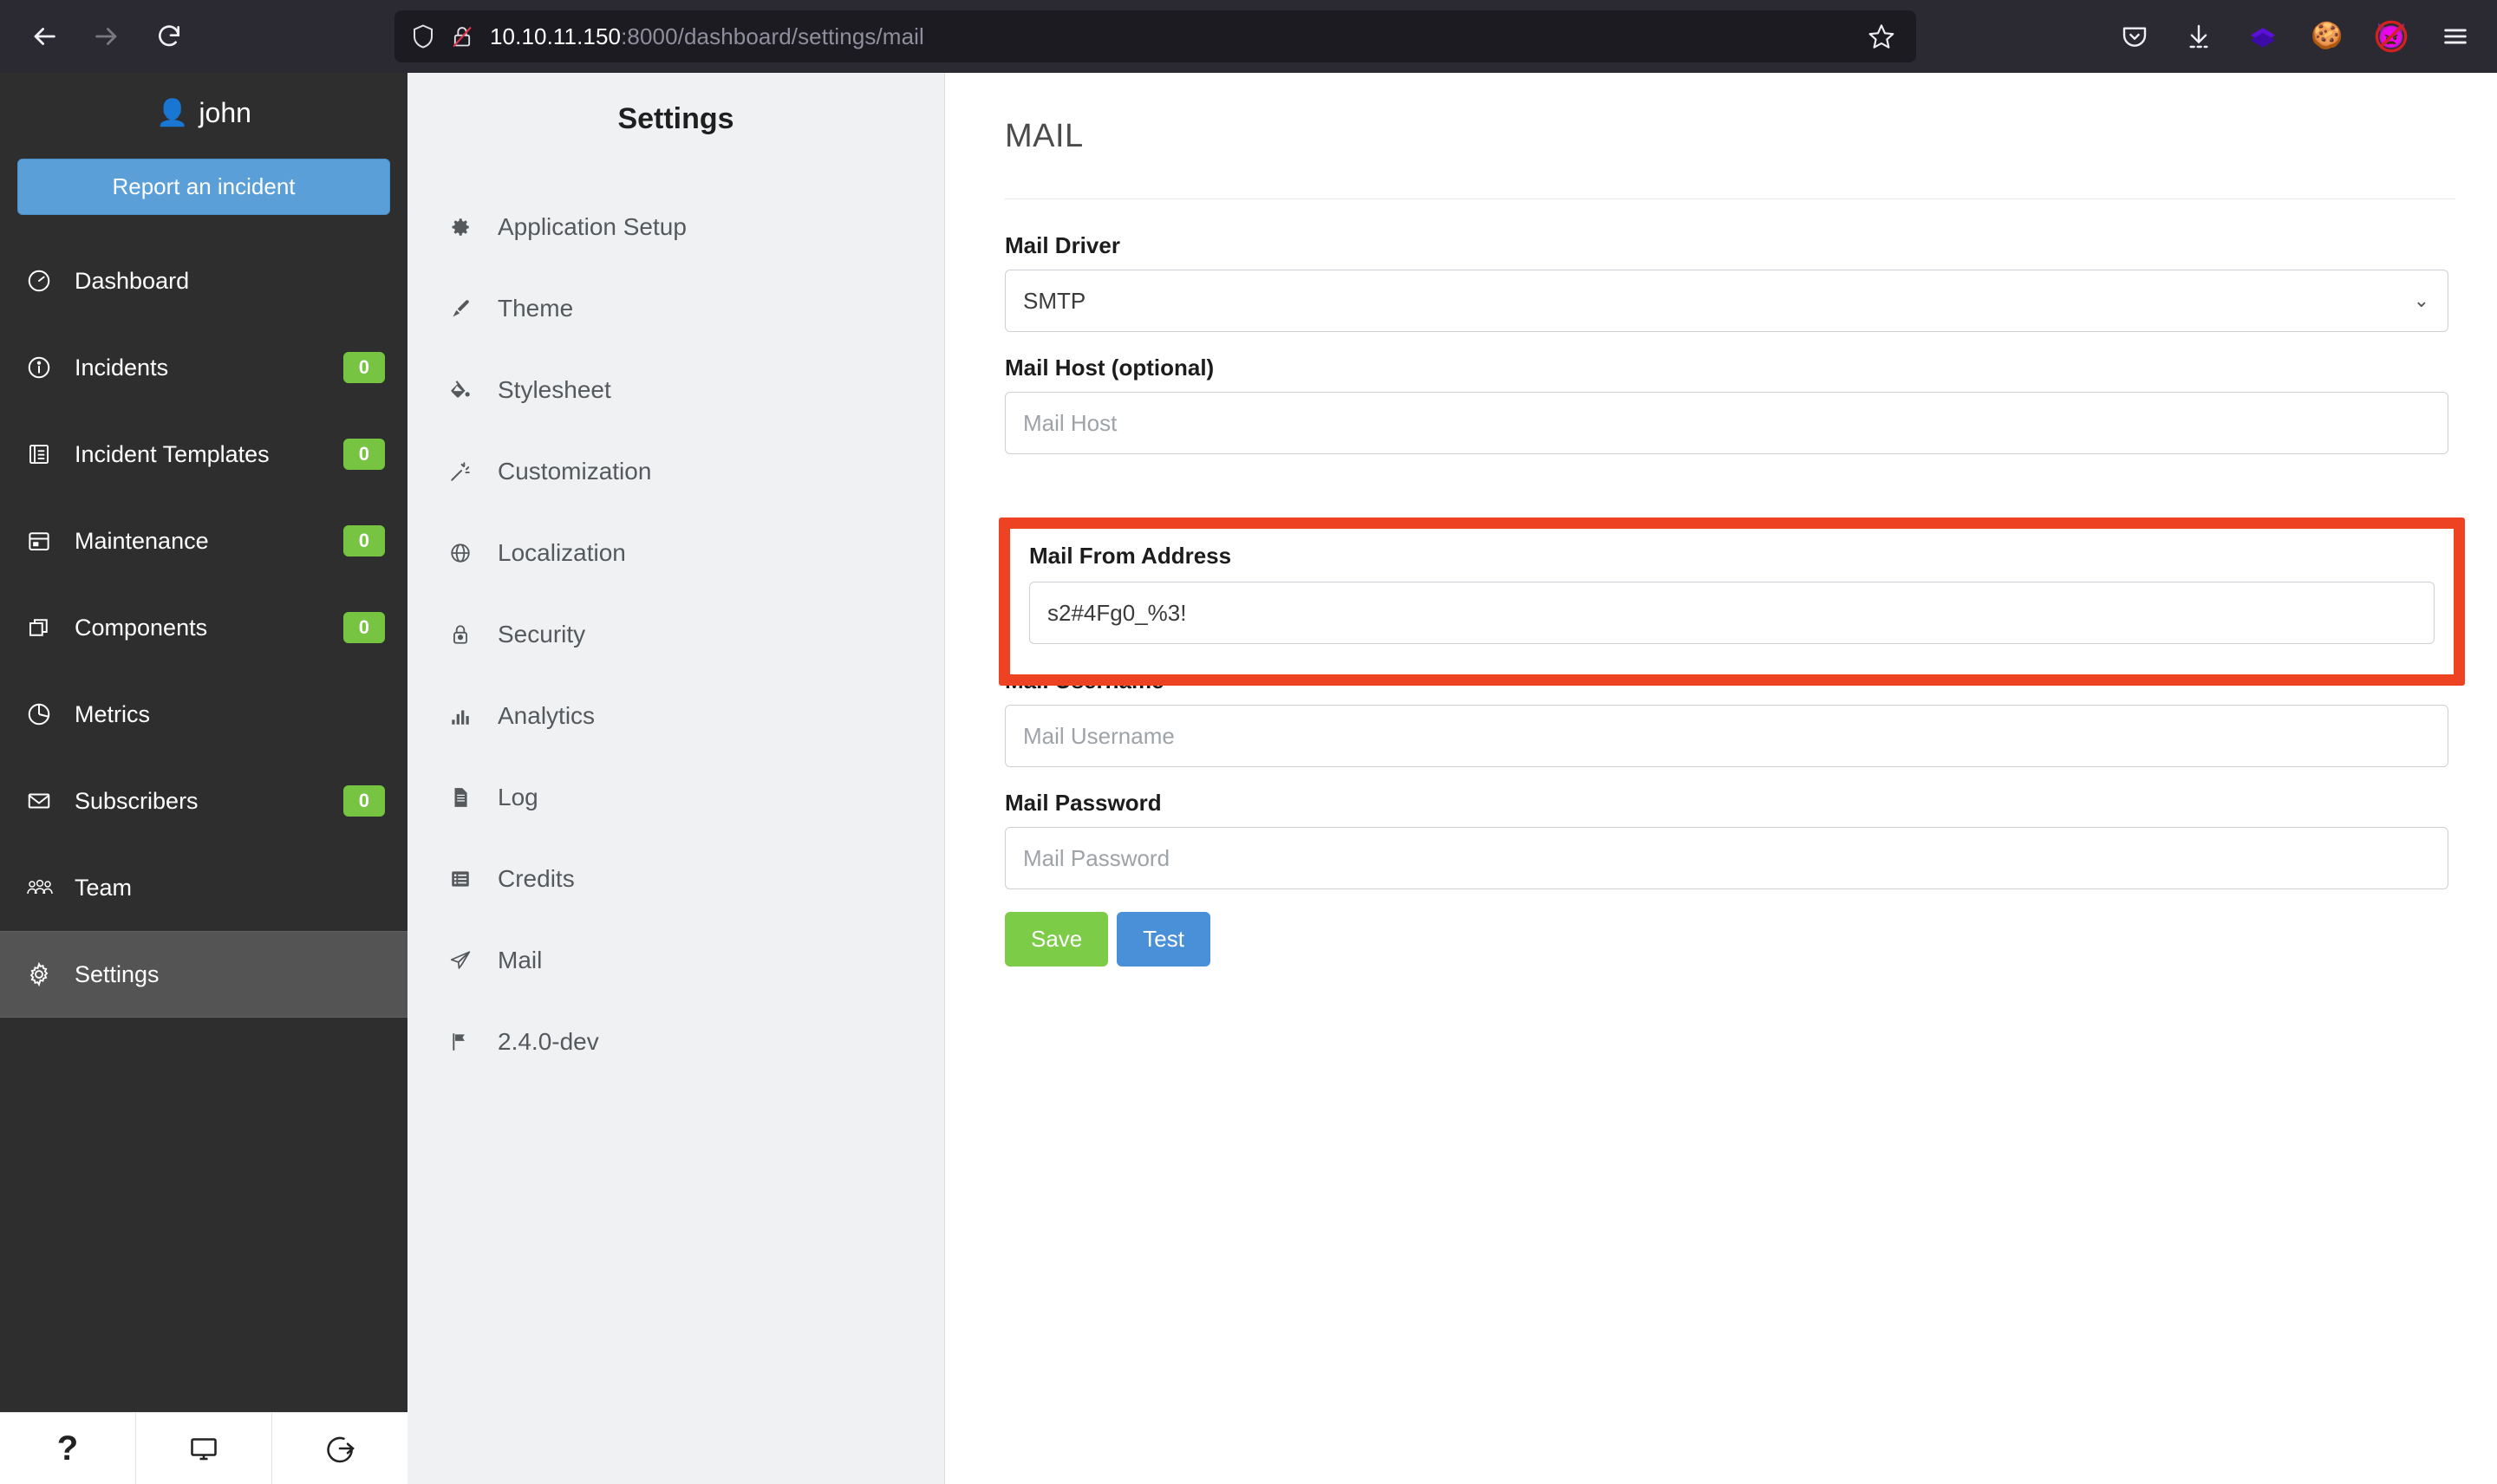 This screenshot has height=1484, width=2497. Describe the element at coordinates (203, 187) in the screenshot. I see `report-incident-button: Report an incident` at that location.